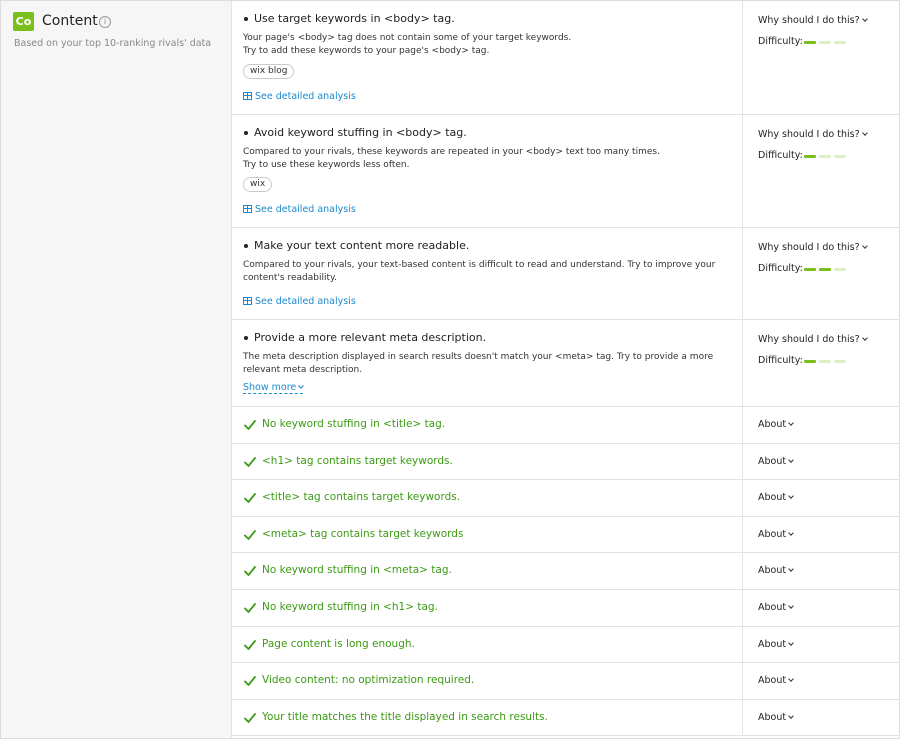 This screenshot has height=739, width=900. I want to click on keyword-tag: wix, so click(258, 184).